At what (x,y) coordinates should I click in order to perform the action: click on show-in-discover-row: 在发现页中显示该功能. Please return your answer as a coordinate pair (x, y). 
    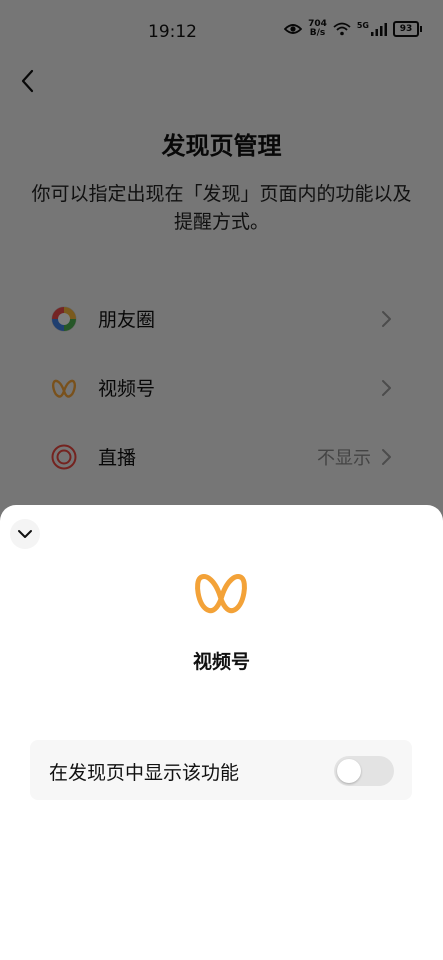
    Looking at the image, I should click on (221, 770).